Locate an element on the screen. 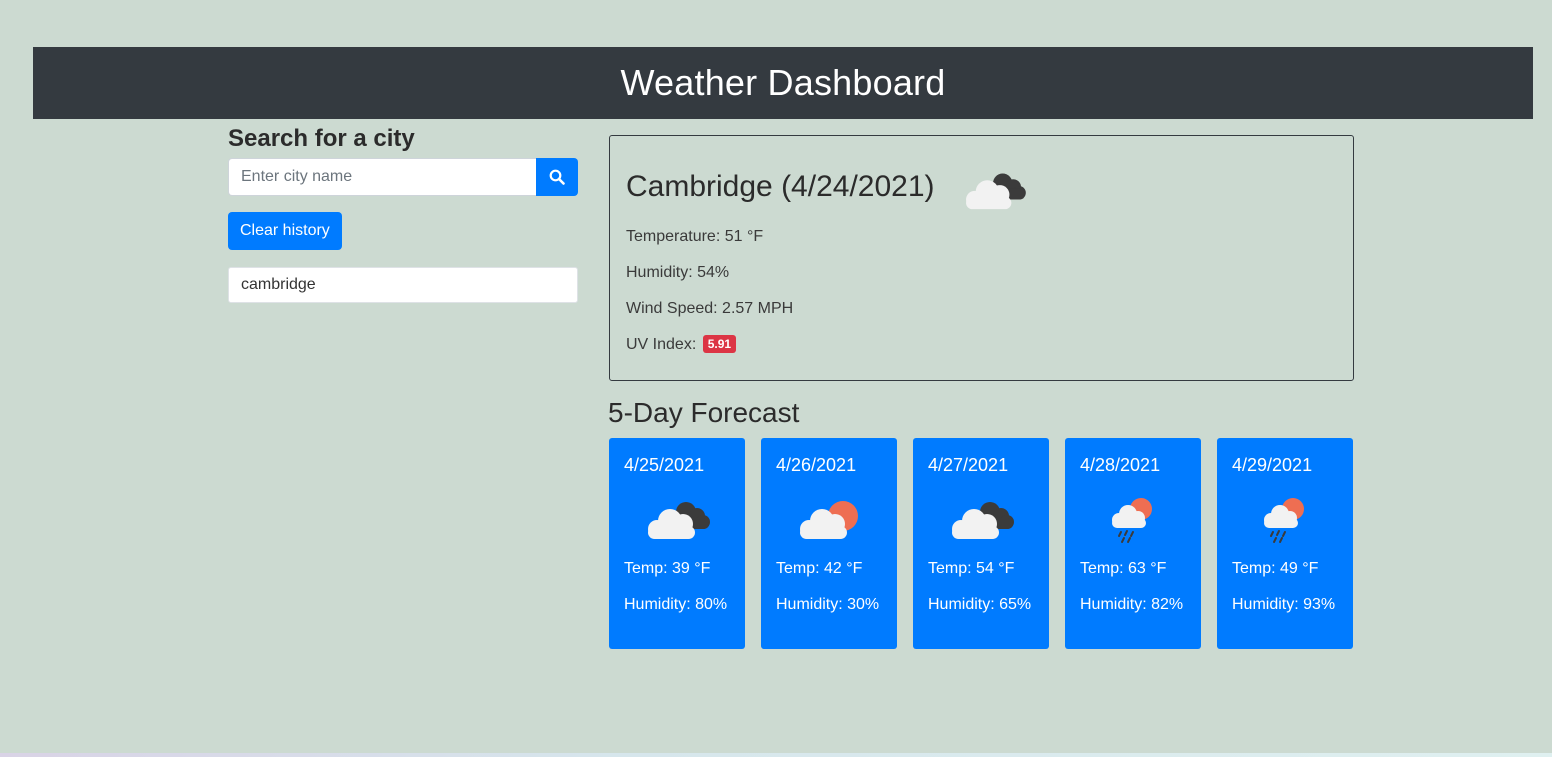  search-icon is located at coordinates (557, 177).